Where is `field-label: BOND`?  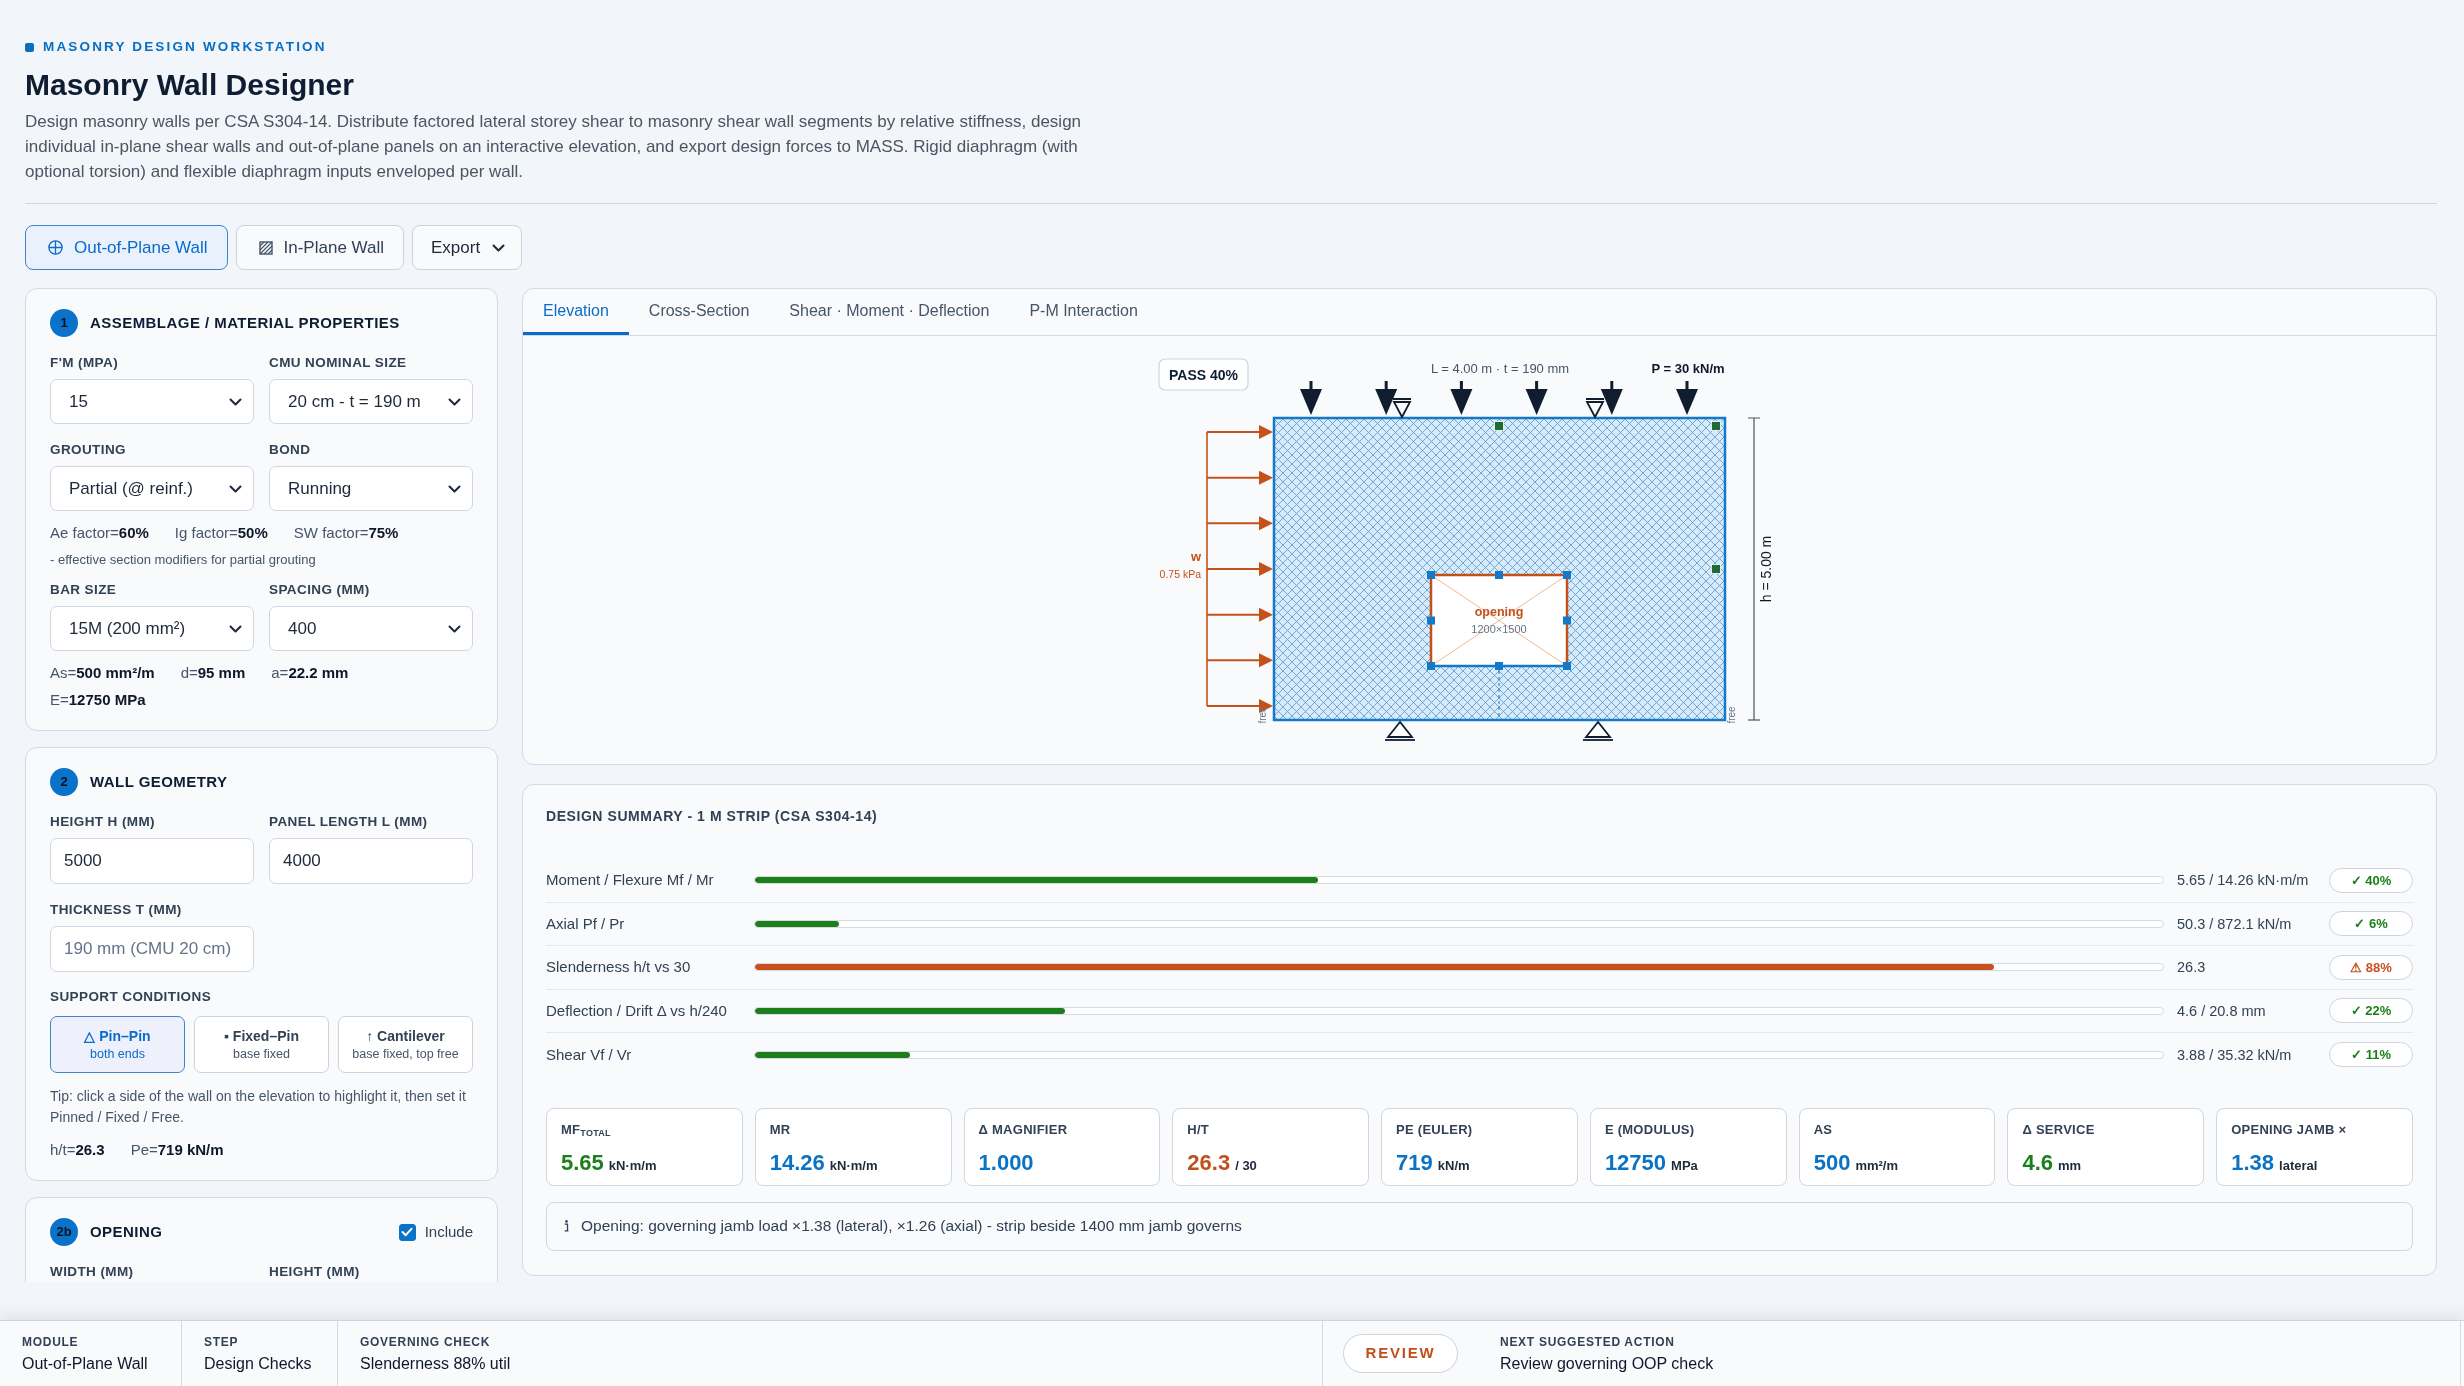 field-label: BOND is located at coordinates (290, 450).